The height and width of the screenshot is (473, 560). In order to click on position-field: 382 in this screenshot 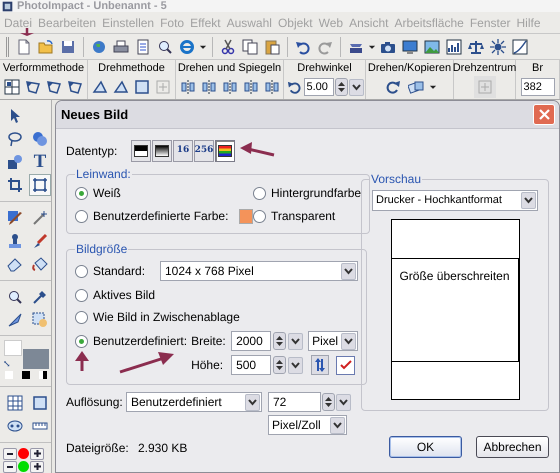, I will do `click(537, 87)`.